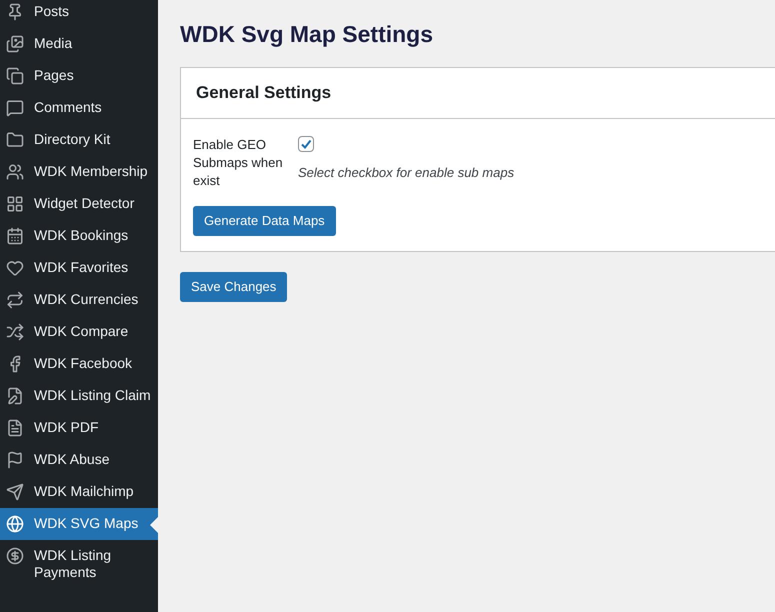 This screenshot has width=775, height=612. Describe the element at coordinates (234, 287) in the screenshot. I see `save-button: Save Changes` at that location.